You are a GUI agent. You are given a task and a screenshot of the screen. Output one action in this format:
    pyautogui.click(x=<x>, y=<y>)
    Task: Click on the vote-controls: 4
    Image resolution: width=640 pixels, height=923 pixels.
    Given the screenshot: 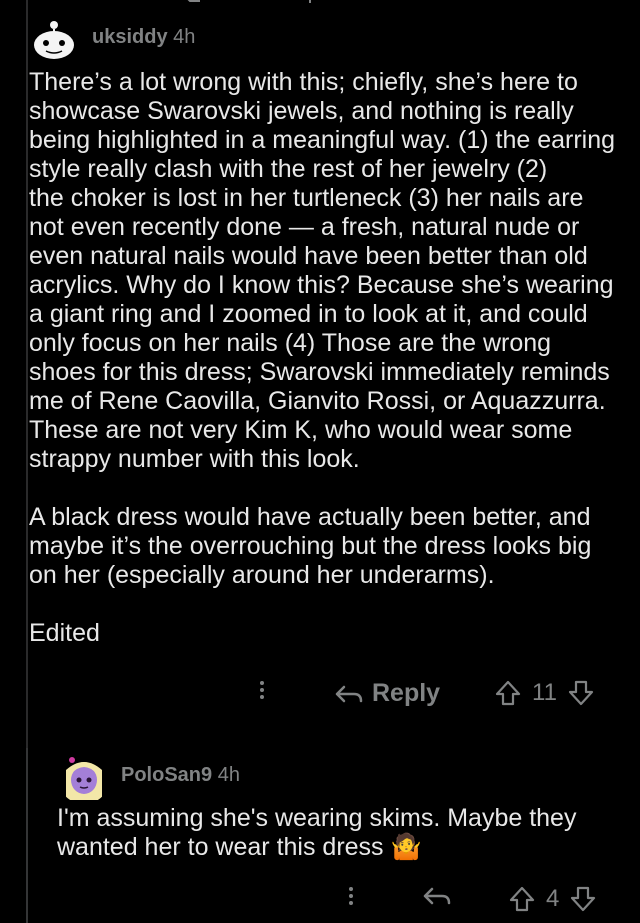 What is the action you would take?
    pyautogui.click(x=552, y=899)
    